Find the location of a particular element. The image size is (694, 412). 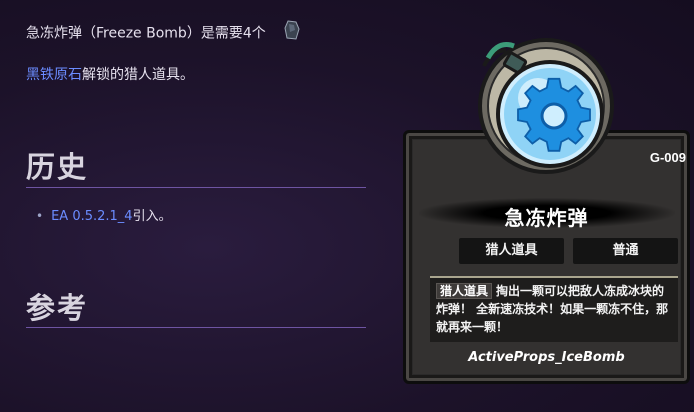

desc-tag: 猎人道具 is located at coordinates (464, 291).